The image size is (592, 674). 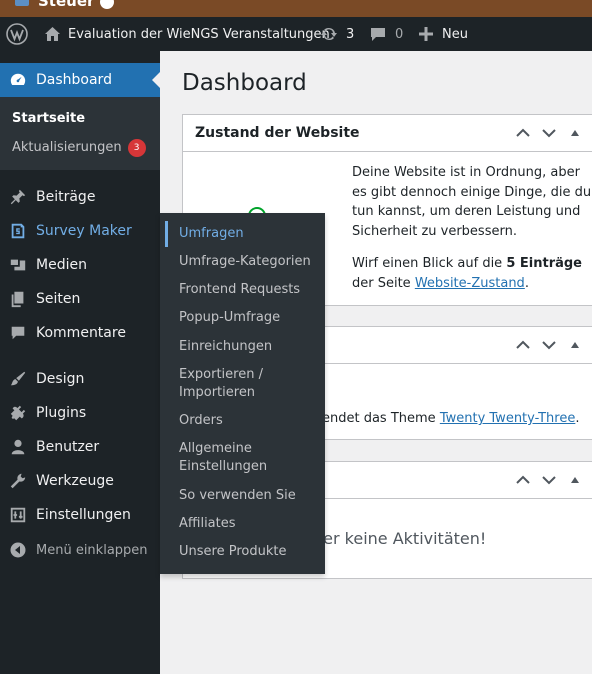 I want to click on menu-posts-label: Beiträge, so click(x=66, y=197).